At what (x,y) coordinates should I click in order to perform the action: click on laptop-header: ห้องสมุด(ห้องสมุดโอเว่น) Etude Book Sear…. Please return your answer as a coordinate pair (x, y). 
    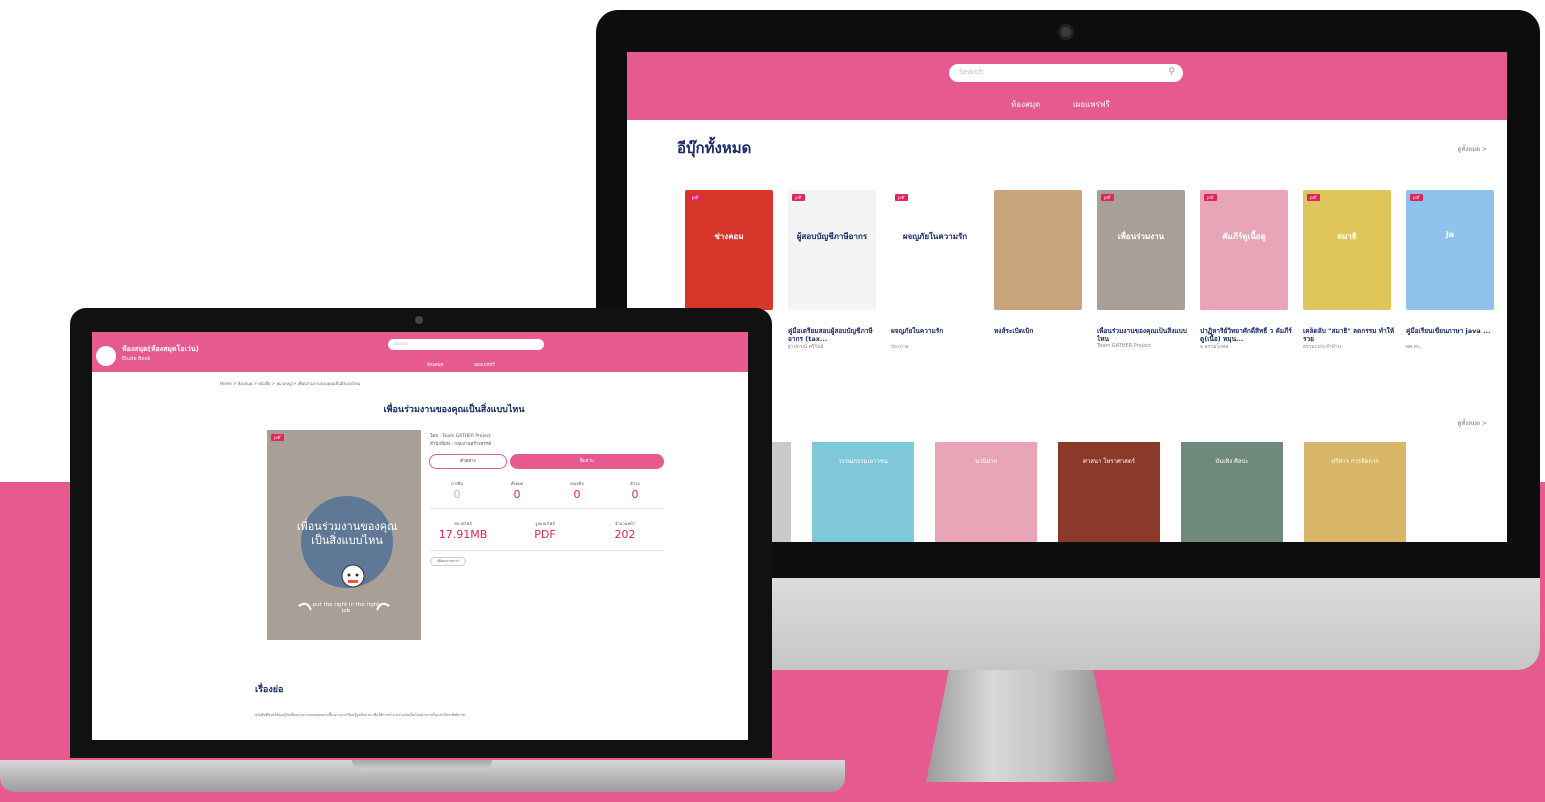
    Looking at the image, I should click on (420, 352).